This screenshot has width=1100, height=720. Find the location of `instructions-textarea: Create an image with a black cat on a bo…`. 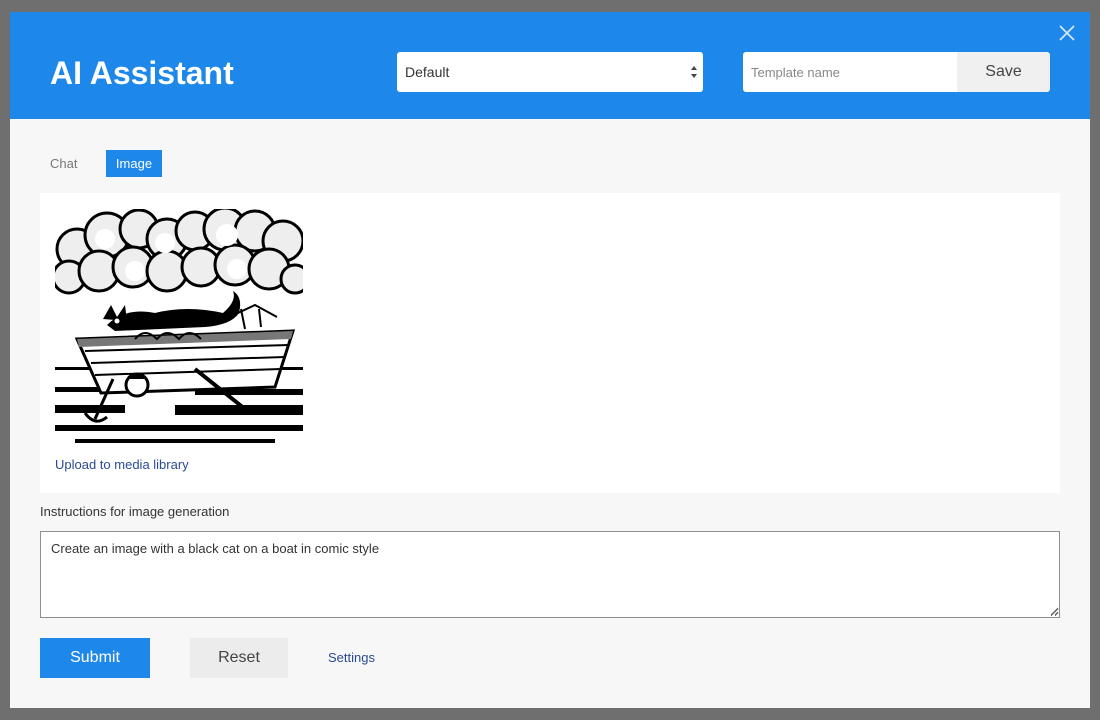

instructions-textarea: Create an image with a black cat on a bo… is located at coordinates (550, 574).